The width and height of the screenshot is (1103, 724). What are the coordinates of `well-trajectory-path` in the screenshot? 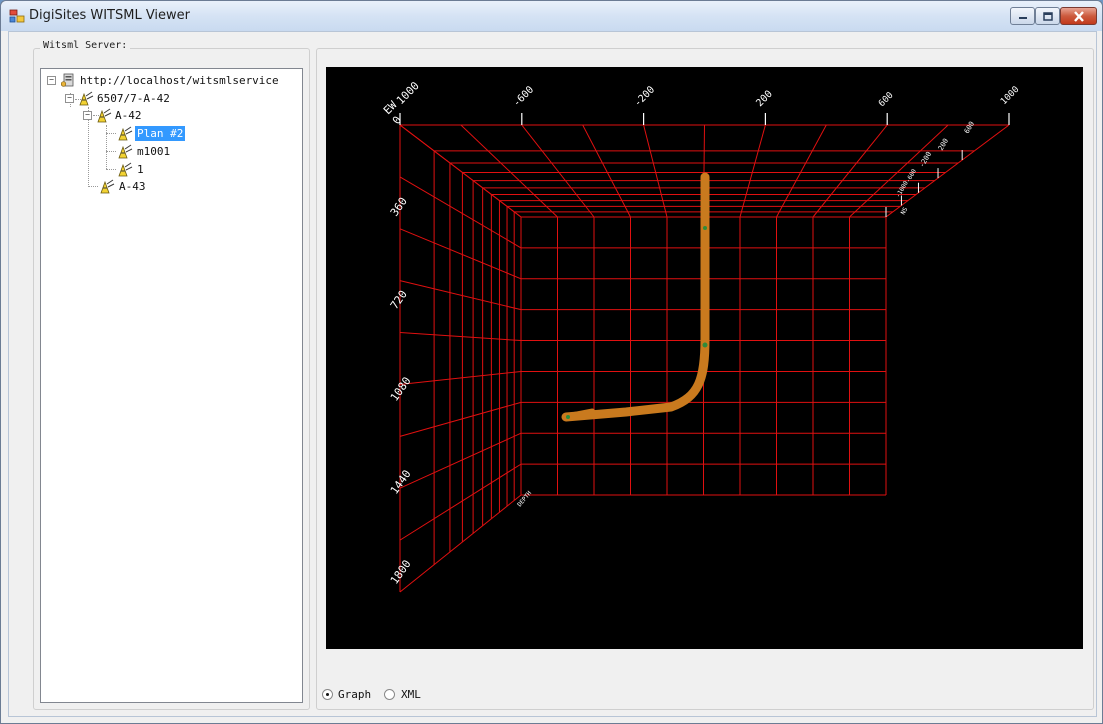 It's located at (635, 297).